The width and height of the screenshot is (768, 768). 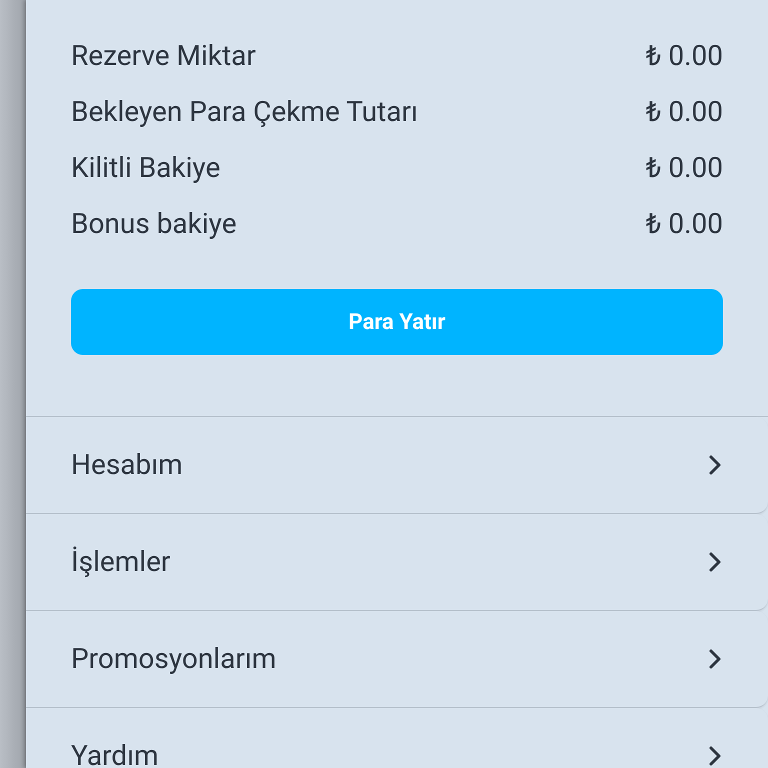 What do you see at coordinates (173, 659) in the screenshot?
I see `menu-label: Promosyonlarım` at bounding box center [173, 659].